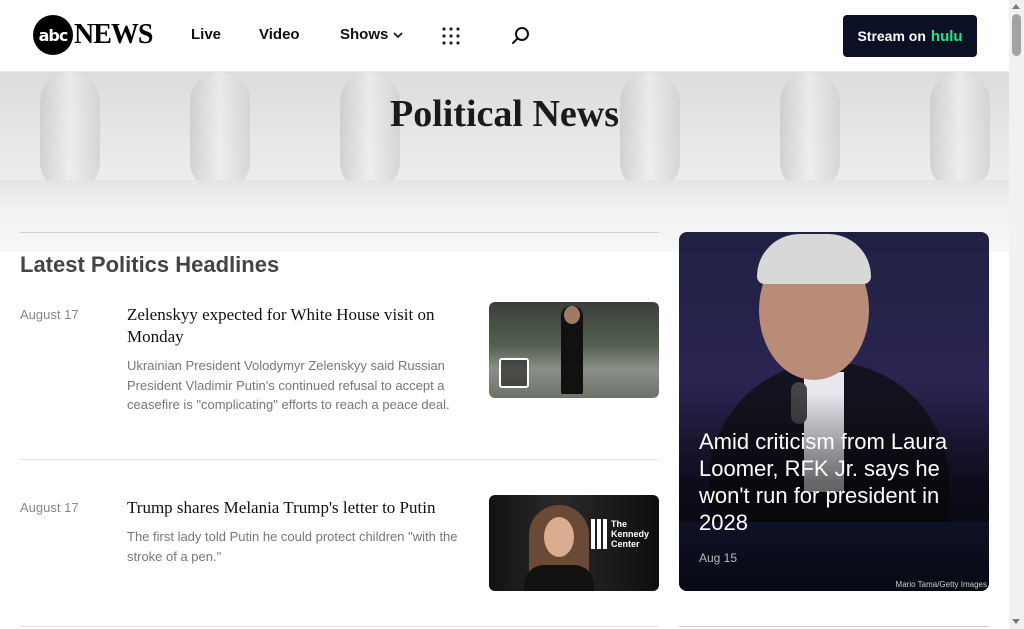 This screenshot has height=629, width=1024. Describe the element at coordinates (1016, 6) in the screenshot. I see `scroll-up-arrow-icon` at that location.